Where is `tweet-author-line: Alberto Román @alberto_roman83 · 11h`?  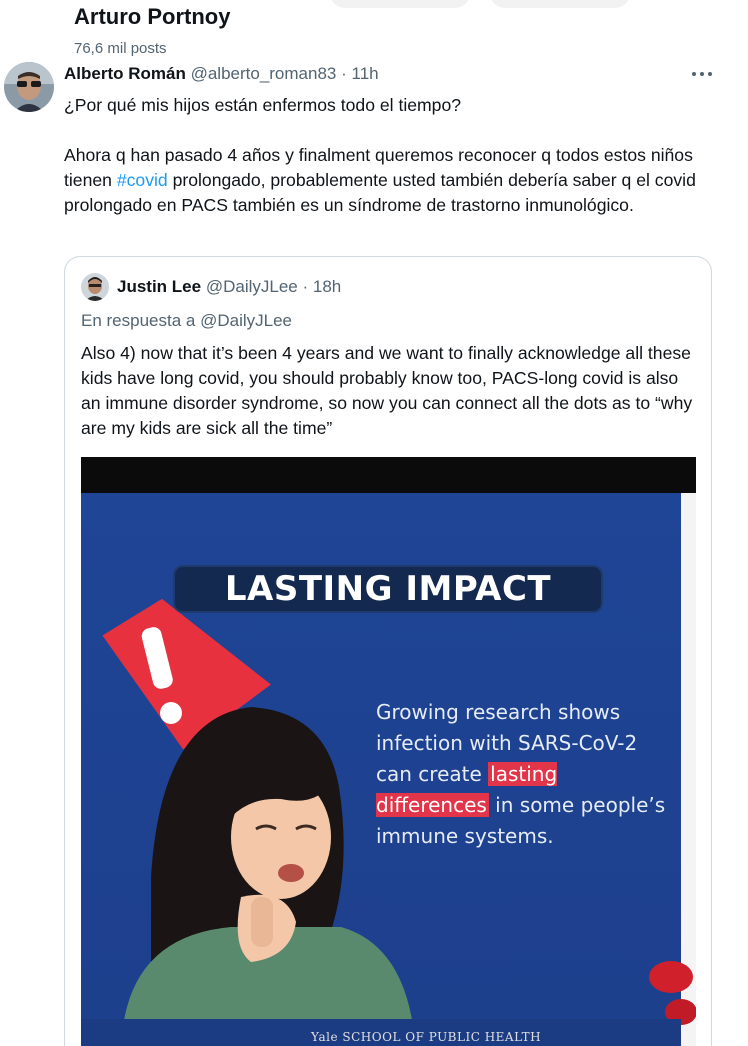 tweet-author-line: Alberto Román @alberto_roman83 · 11h is located at coordinates (221, 74).